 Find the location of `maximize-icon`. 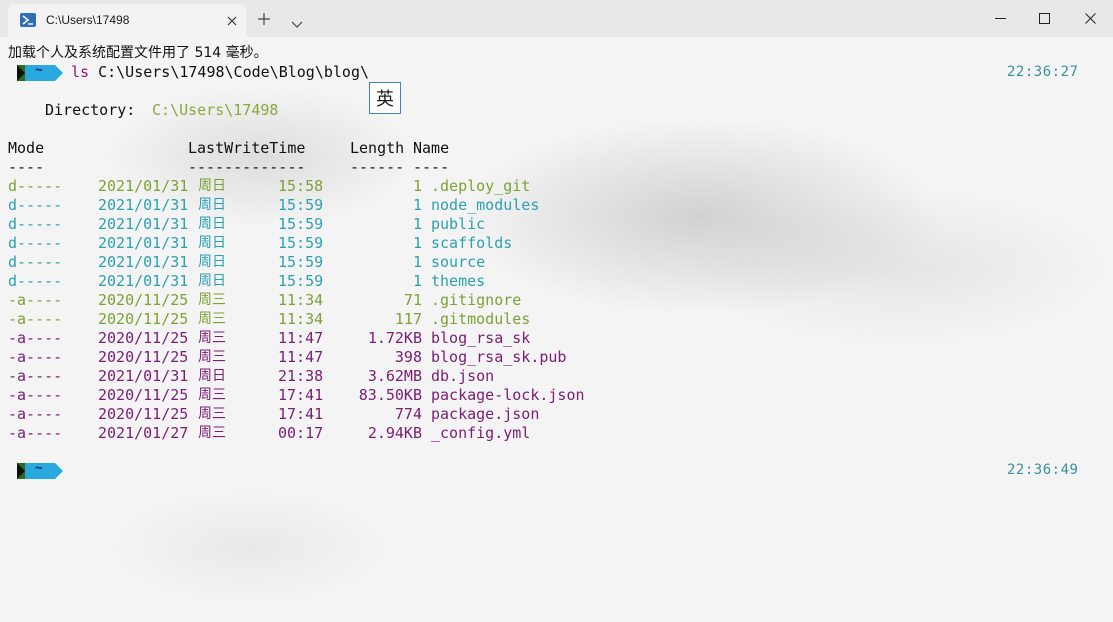

maximize-icon is located at coordinates (1044, 18).